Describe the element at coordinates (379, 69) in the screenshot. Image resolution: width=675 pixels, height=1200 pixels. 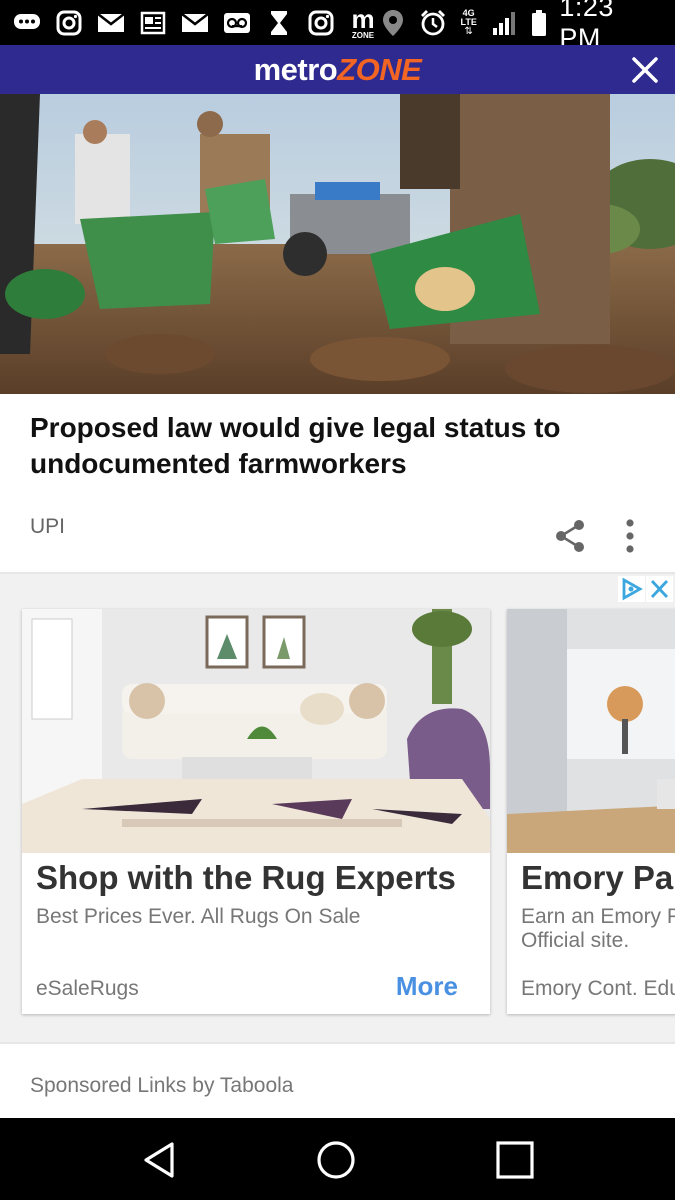
I see `brand-zone: ZONE` at that location.